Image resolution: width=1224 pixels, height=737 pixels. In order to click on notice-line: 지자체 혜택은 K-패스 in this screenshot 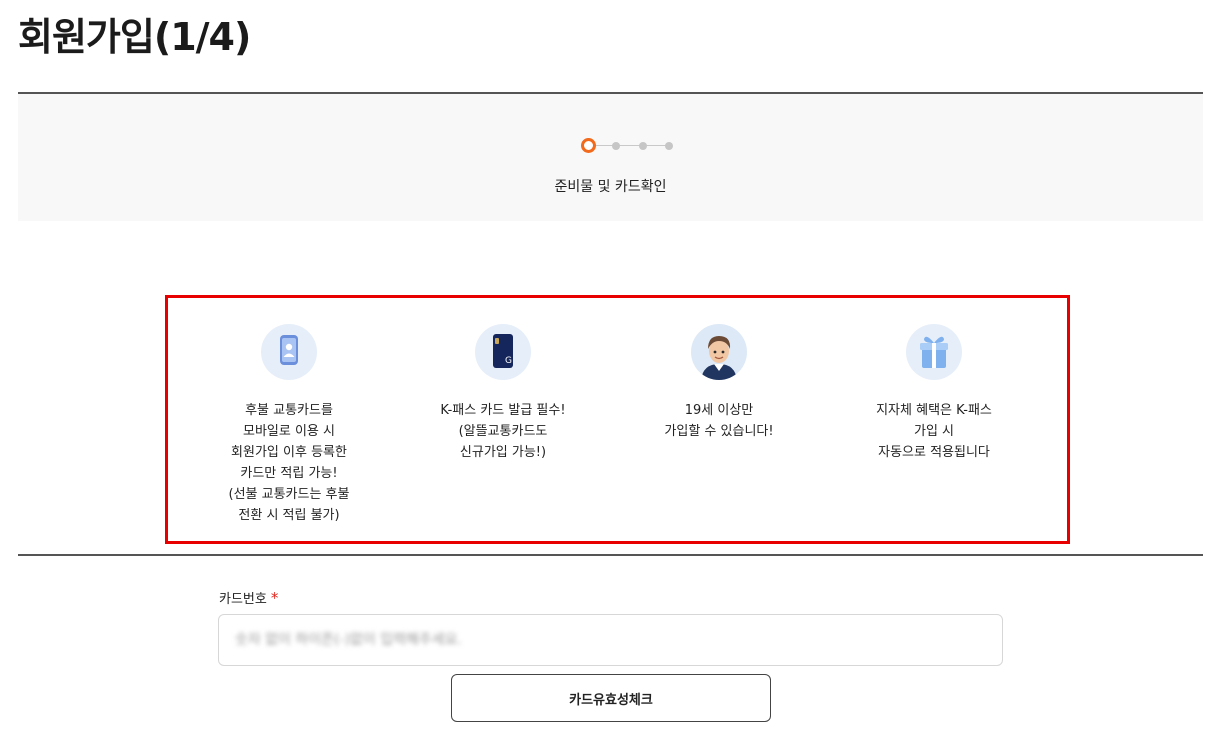, I will do `click(934, 410)`.